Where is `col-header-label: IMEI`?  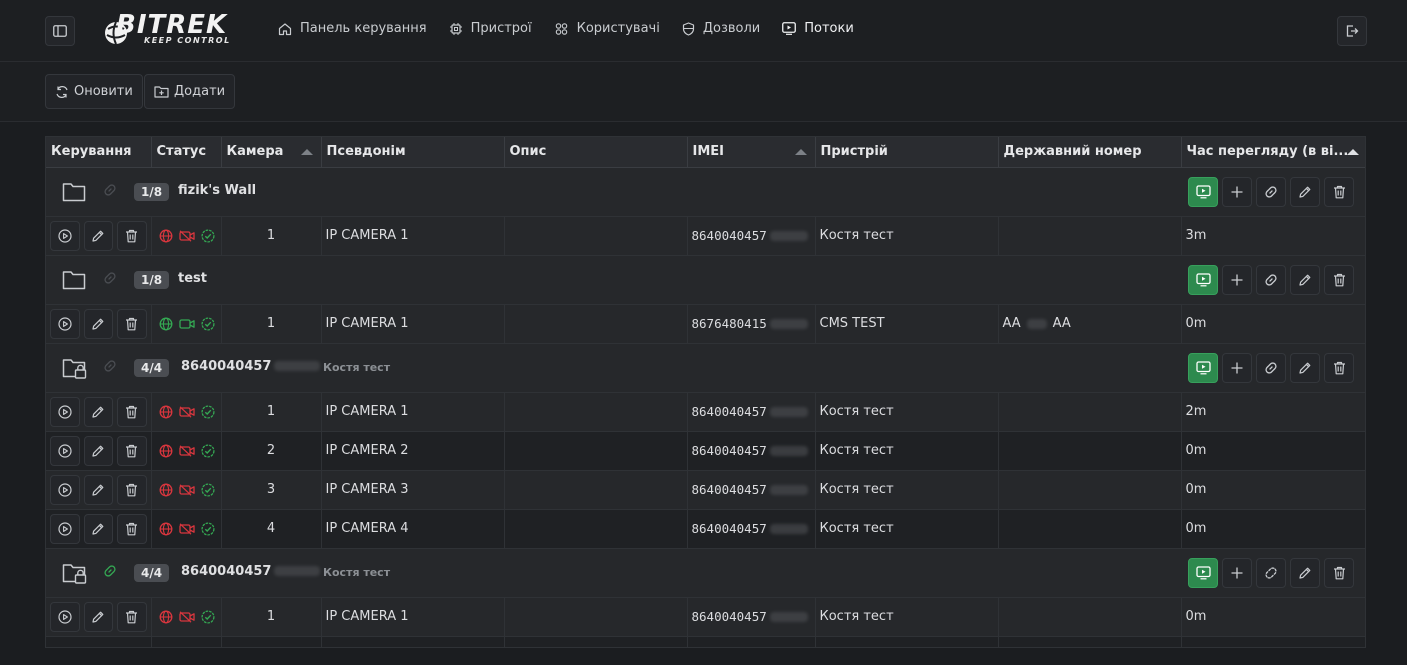
col-header-label: IMEI is located at coordinates (708, 152).